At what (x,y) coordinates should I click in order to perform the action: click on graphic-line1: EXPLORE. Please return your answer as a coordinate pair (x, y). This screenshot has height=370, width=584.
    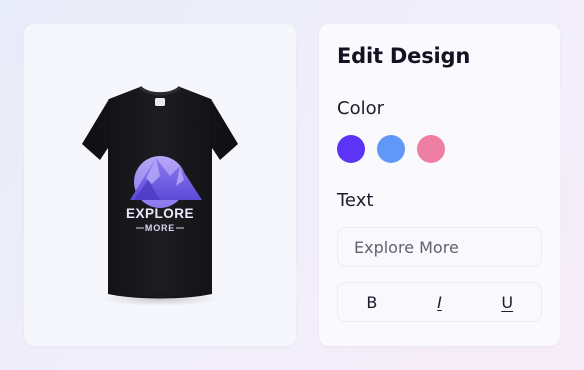
    Looking at the image, I should click on (160, 213).